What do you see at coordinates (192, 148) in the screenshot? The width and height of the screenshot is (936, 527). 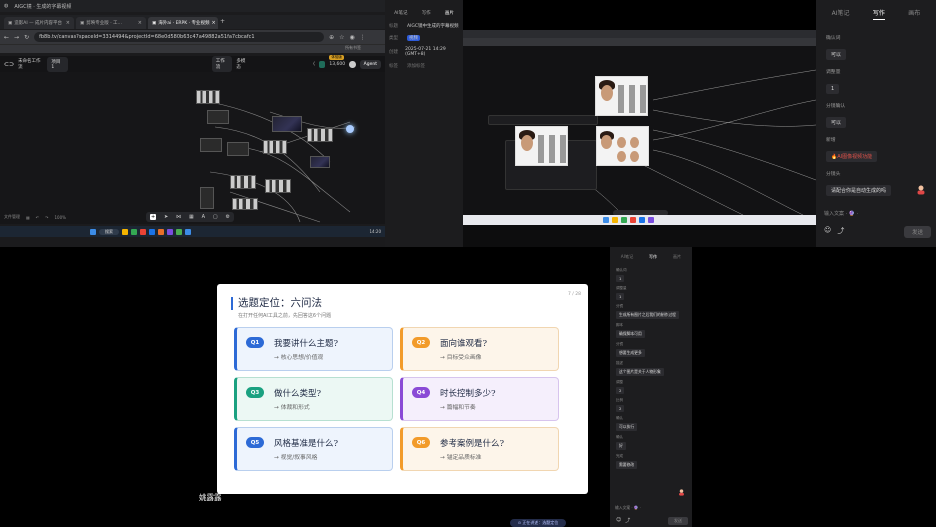 I see `workflow-canvas` at bounding box center [192, 148].